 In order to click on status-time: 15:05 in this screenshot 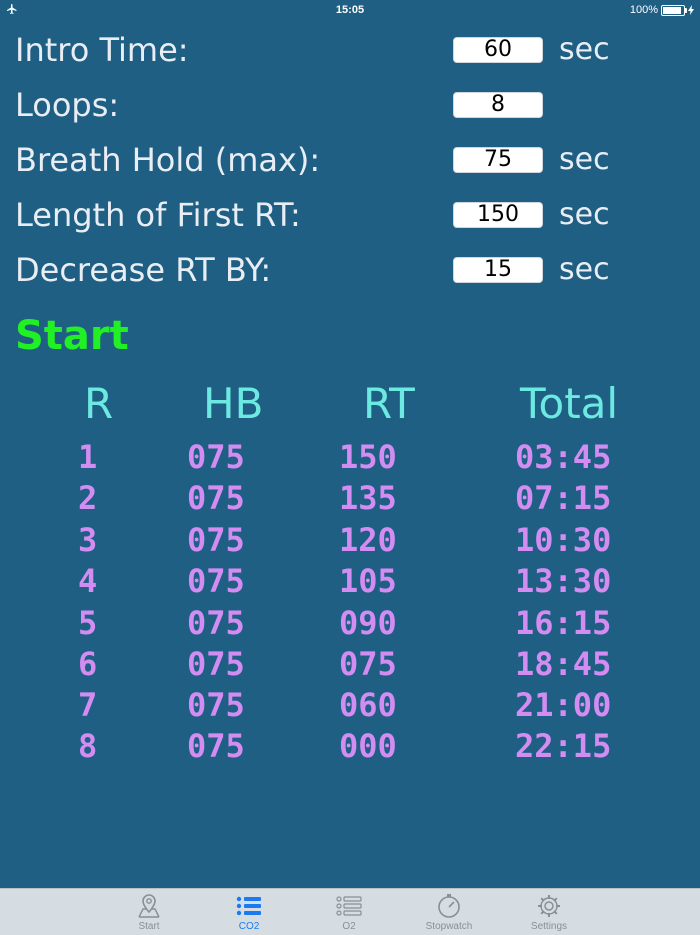, I will do `click(350, 10)`.